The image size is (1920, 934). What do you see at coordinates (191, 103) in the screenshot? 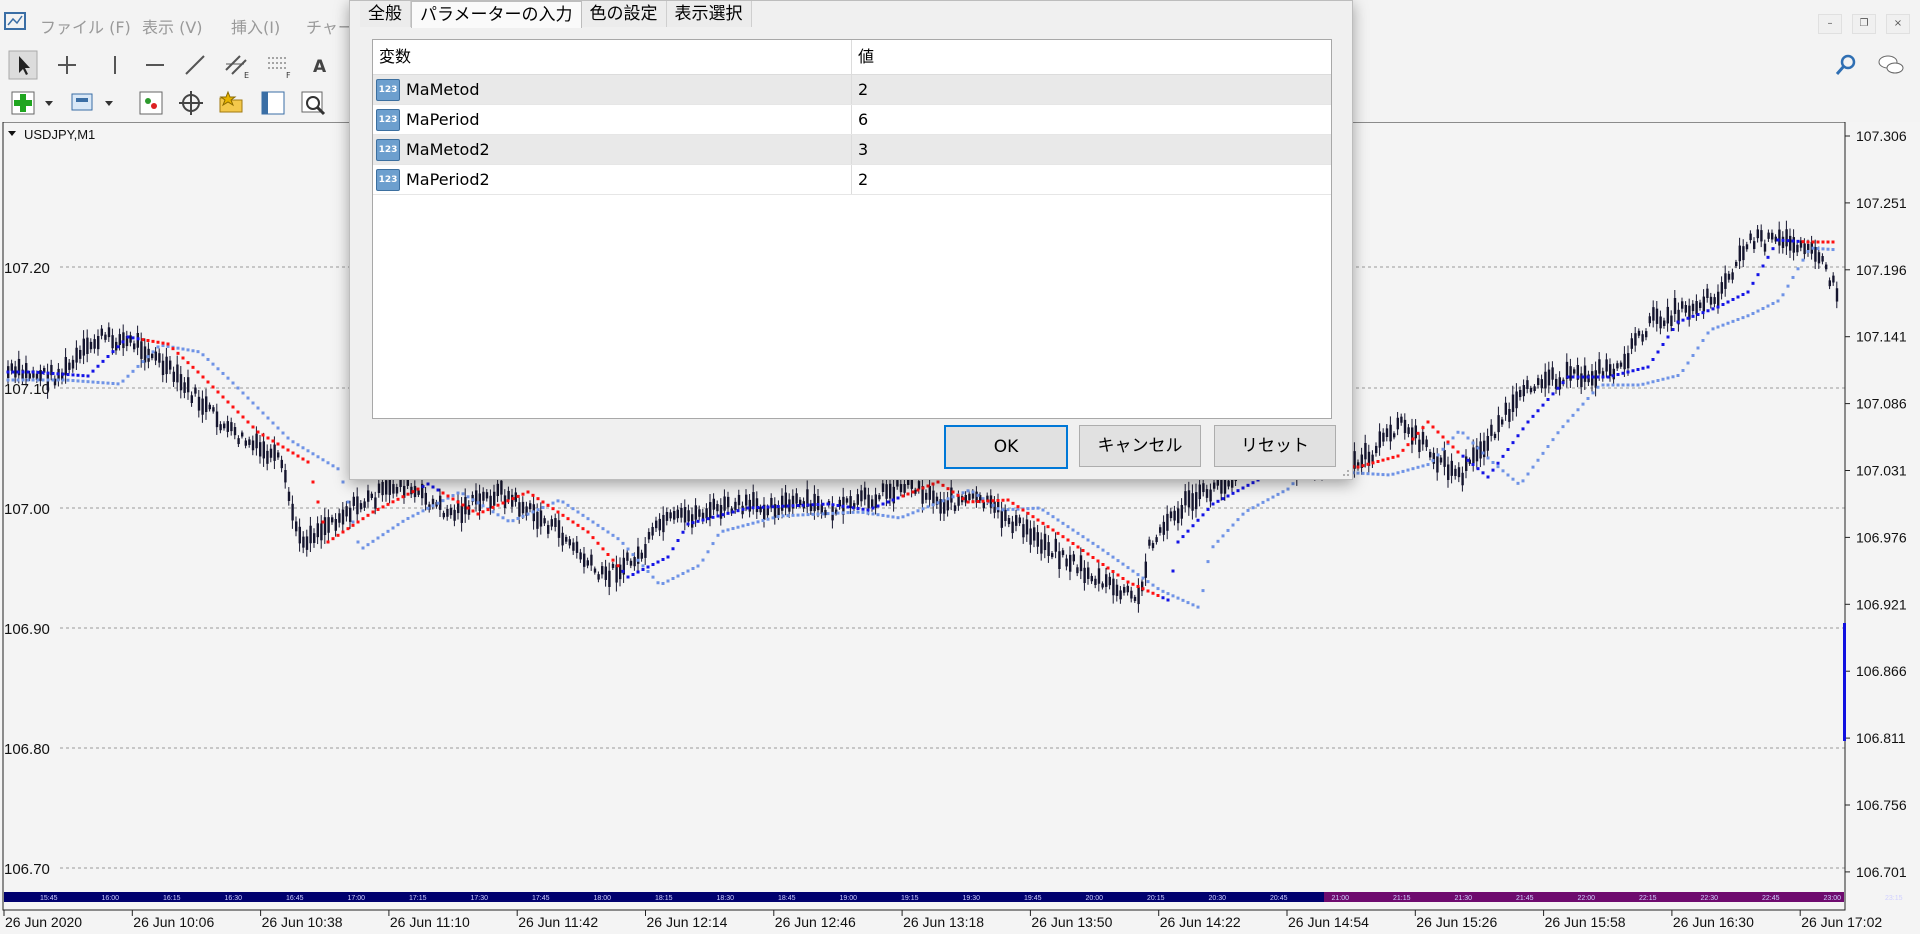
I see `navigator-crosshair-icon` at bounding box center [191, 103].